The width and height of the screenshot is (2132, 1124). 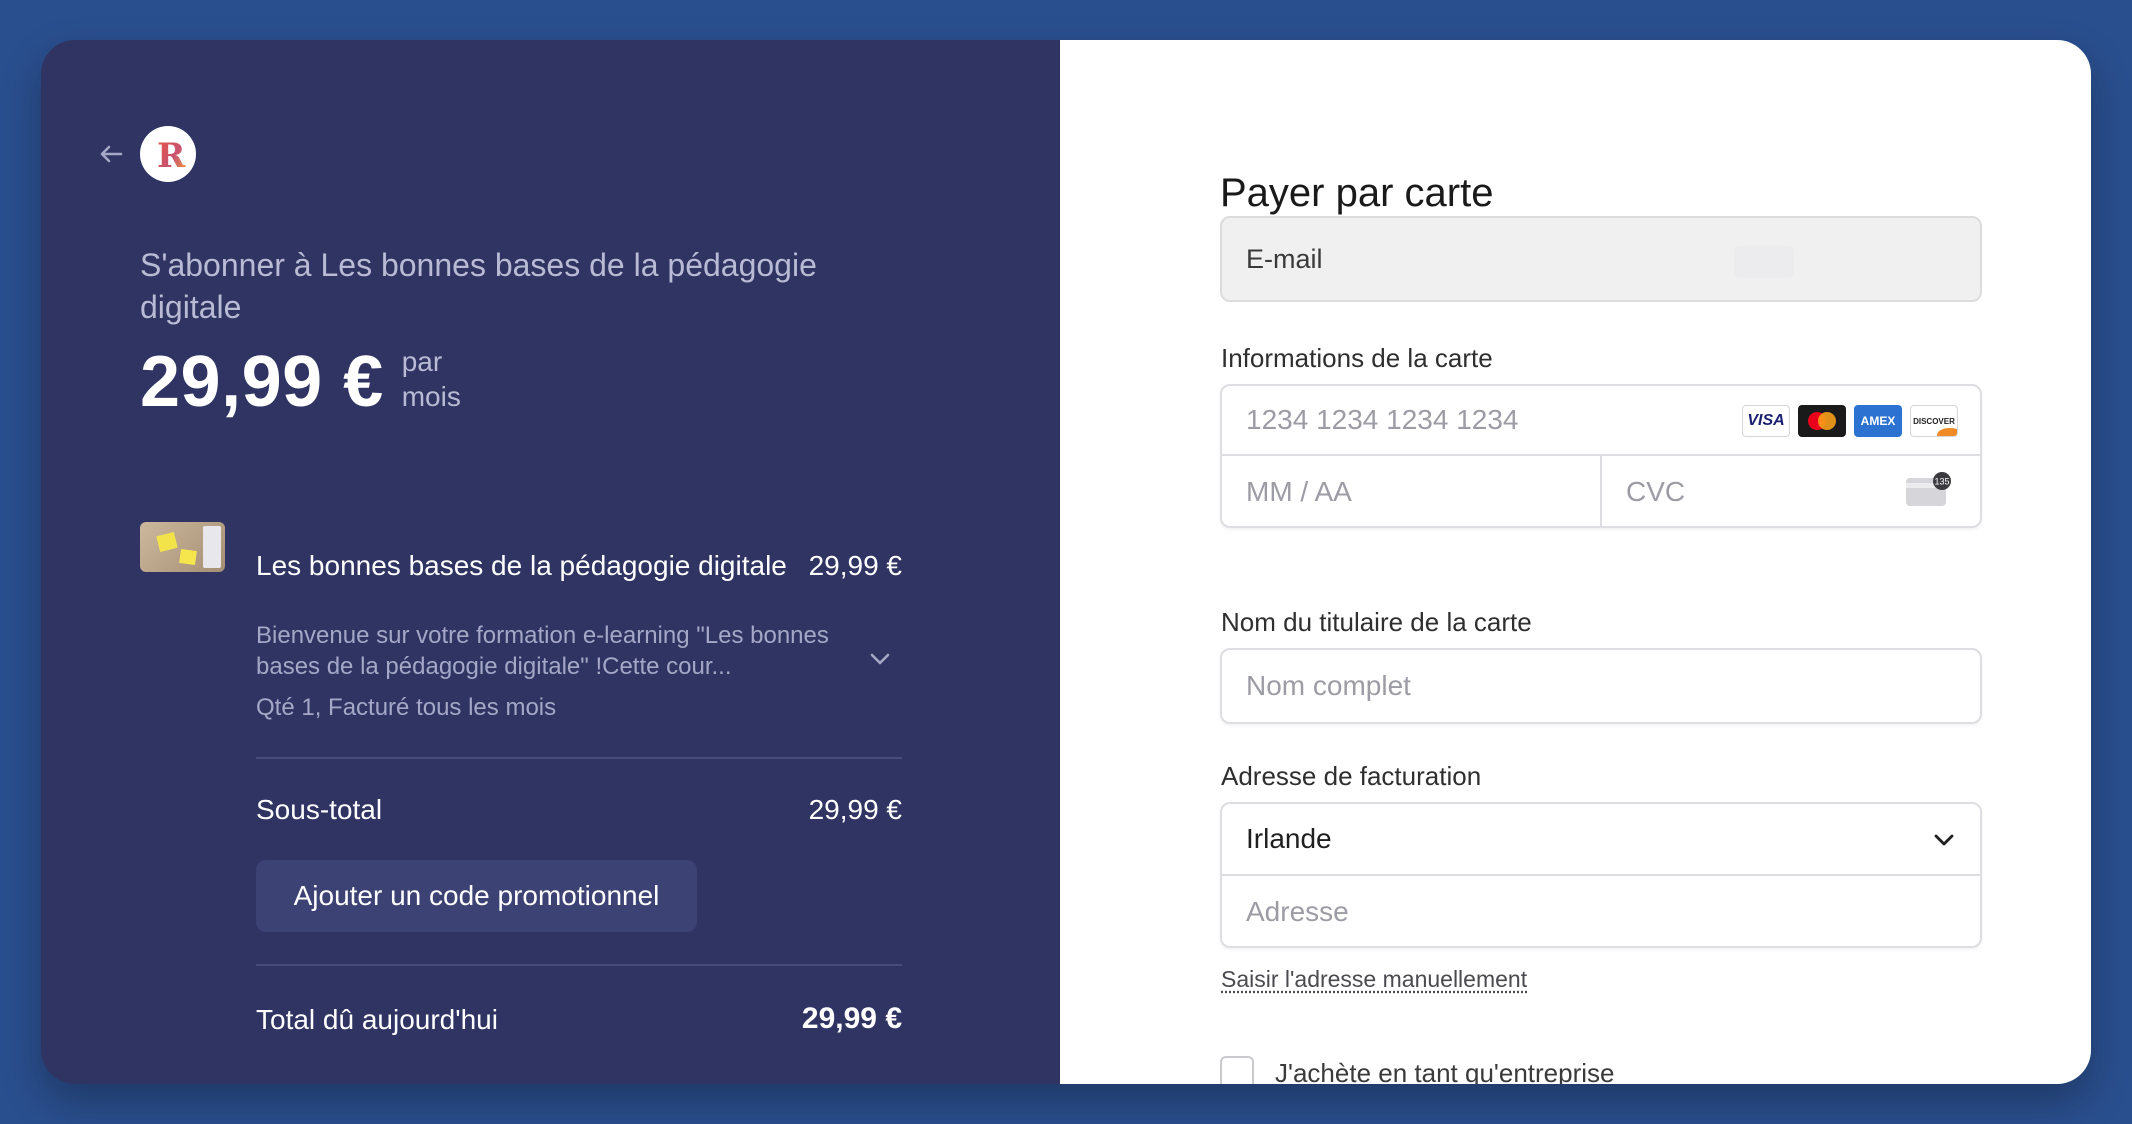 What do you see at coordinates (1601, 686) in the screenshot?
I see `cardholder-name-input: Nom complet` at bounding box center [1601, 686].